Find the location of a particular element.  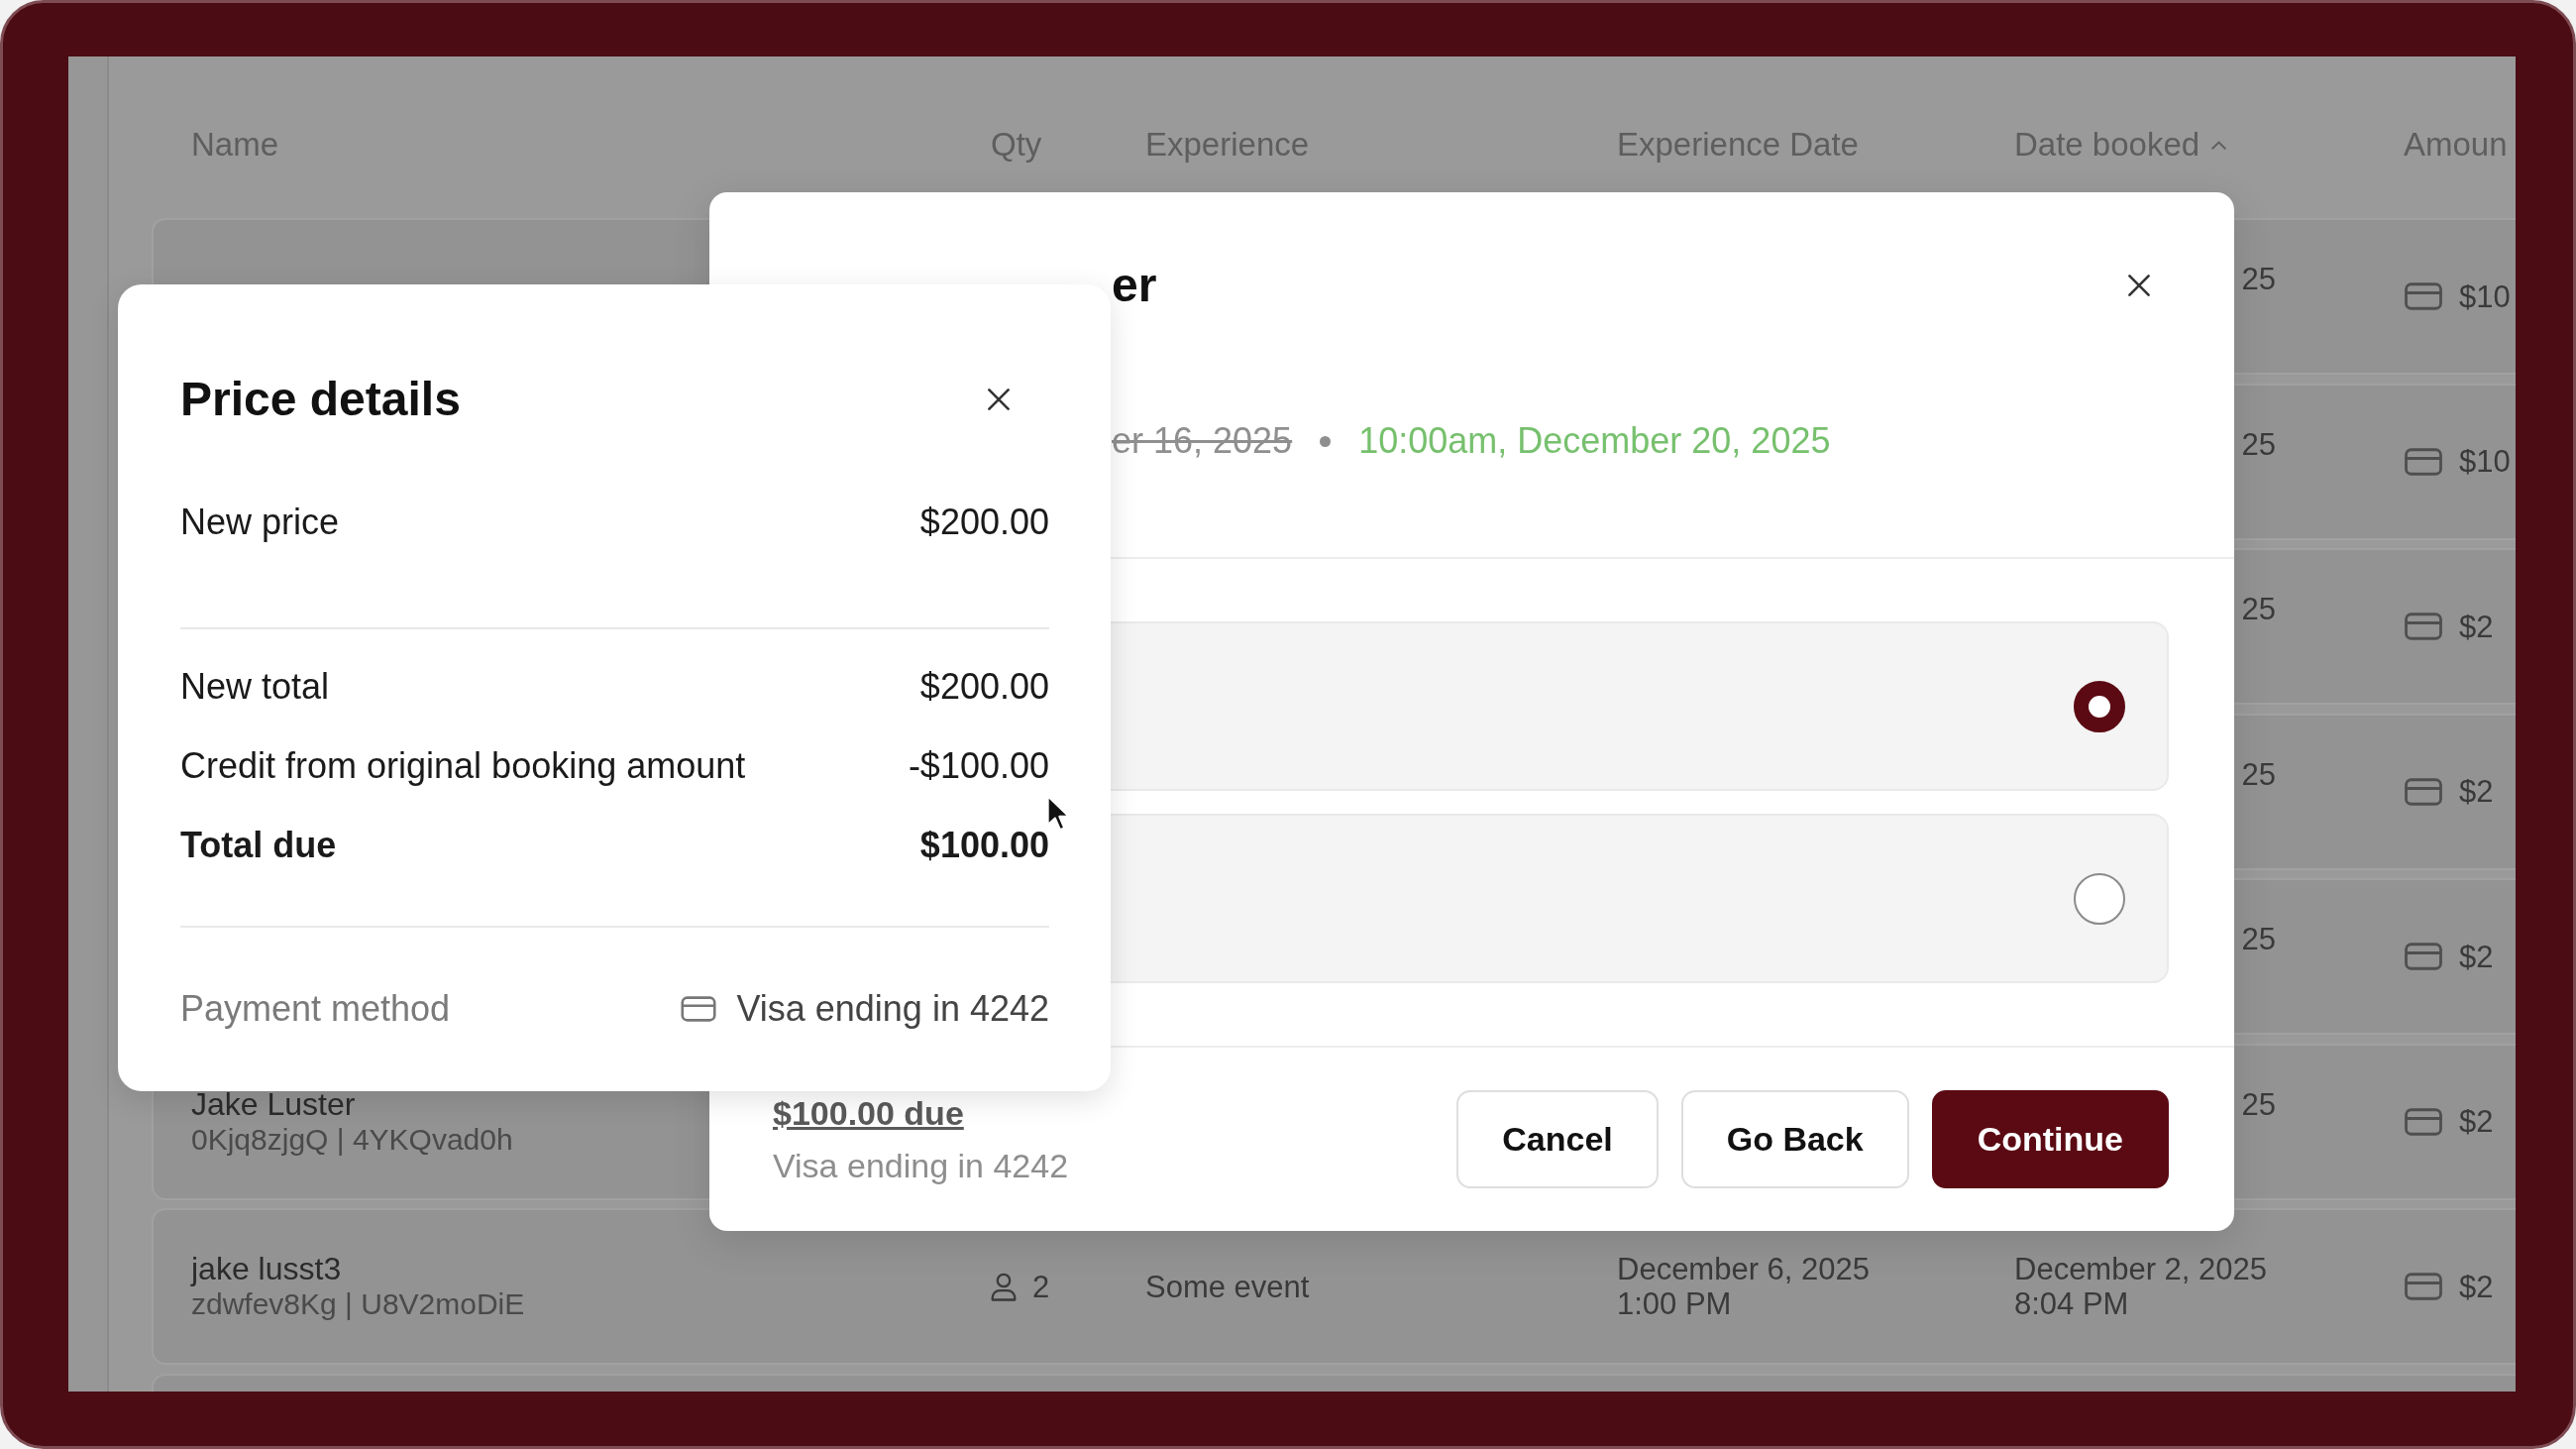

quantity-text: 2 is located at coordinates (1041, 1287).